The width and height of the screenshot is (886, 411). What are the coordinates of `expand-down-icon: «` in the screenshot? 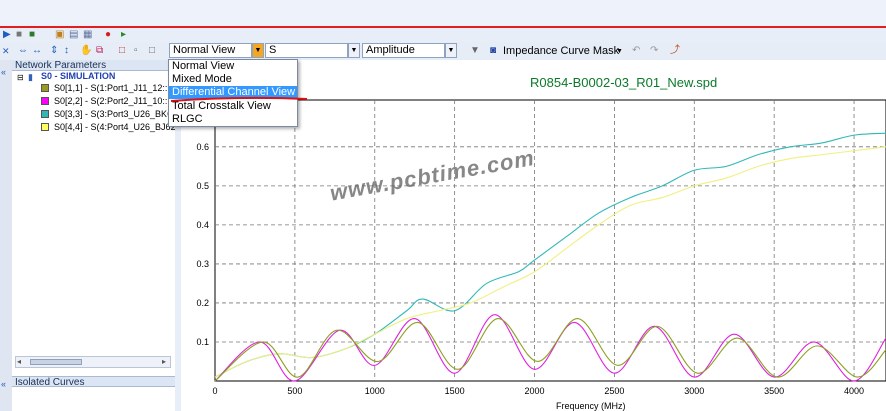 It's located at (3, 384).